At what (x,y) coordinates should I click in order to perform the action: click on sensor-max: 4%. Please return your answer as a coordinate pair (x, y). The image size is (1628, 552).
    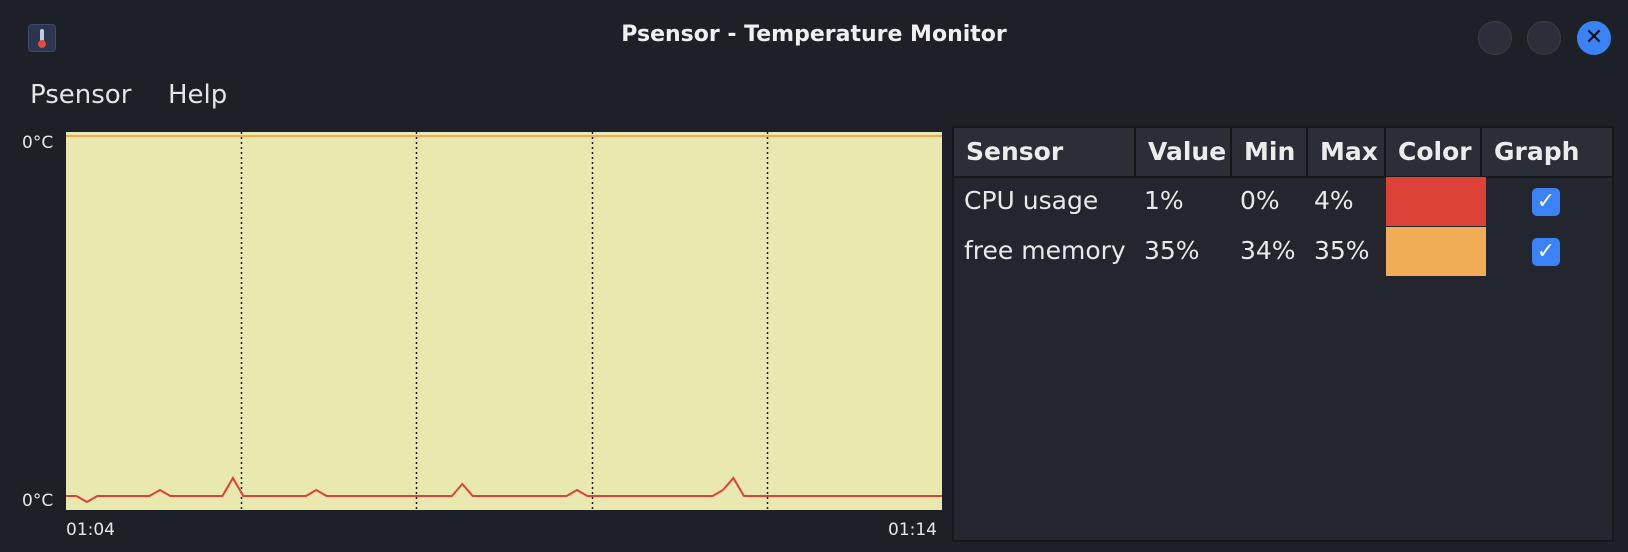
    Looking at the image, I should click on (1334, 200).